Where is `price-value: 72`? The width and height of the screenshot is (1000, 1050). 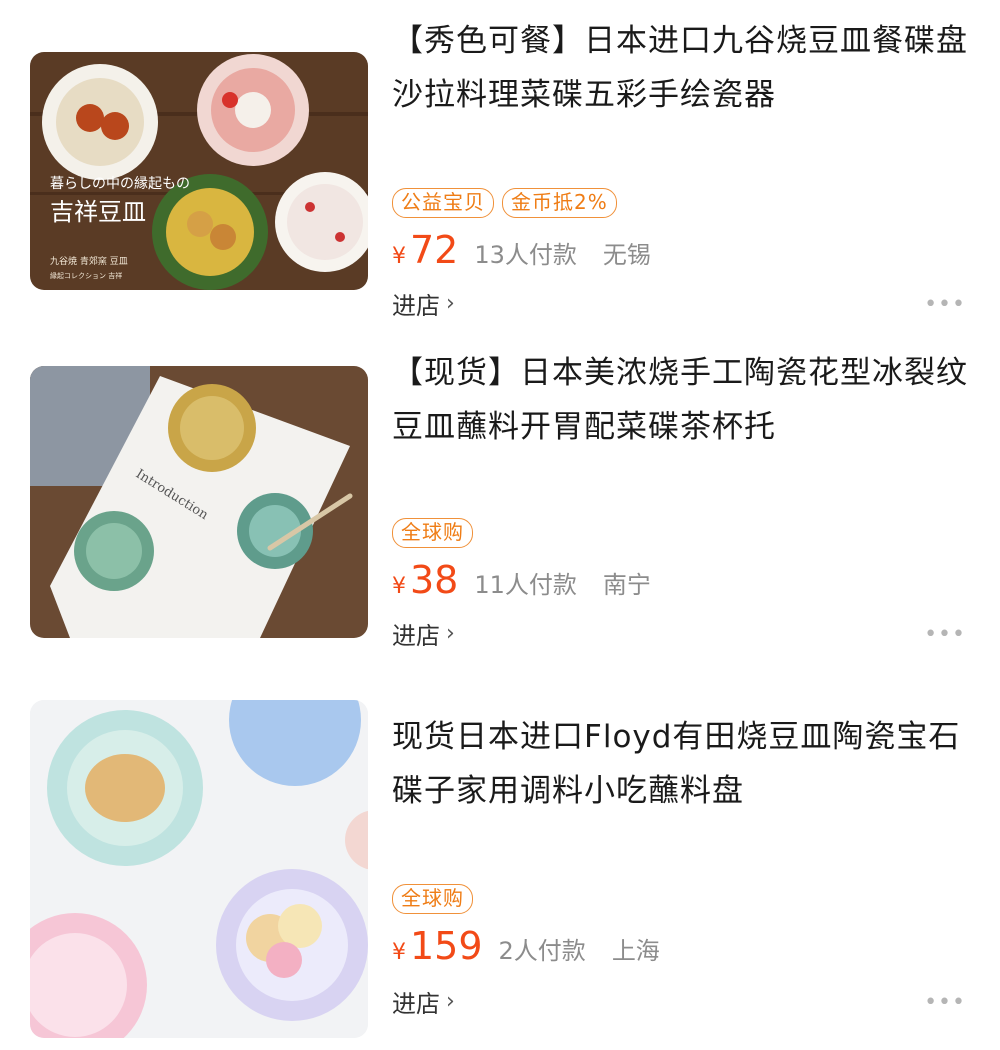 price-value: 72 is located at coordinates (434, 250).